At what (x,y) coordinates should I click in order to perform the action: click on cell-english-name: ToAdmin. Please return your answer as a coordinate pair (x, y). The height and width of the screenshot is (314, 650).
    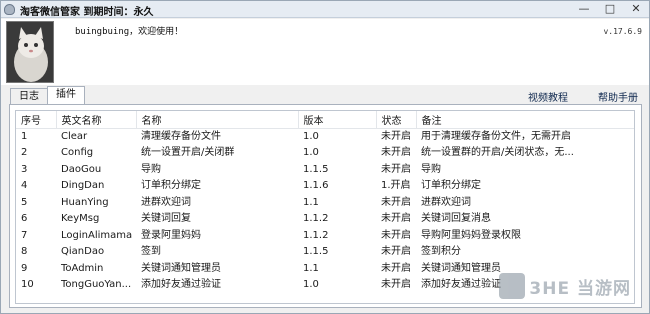
    Looking at the image, I should click on (82, 268).